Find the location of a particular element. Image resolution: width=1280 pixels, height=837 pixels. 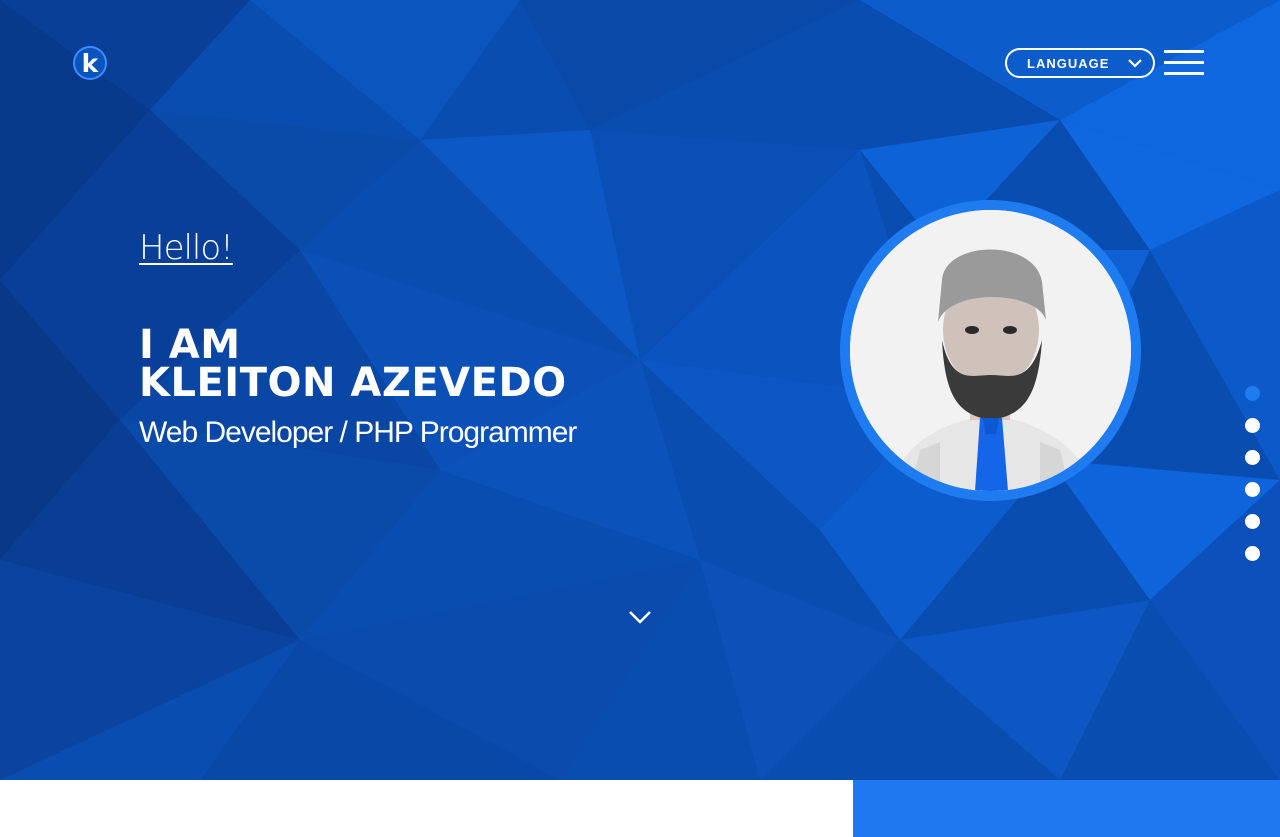

greeting-text: Hello! is located at coordinates (186, 248).